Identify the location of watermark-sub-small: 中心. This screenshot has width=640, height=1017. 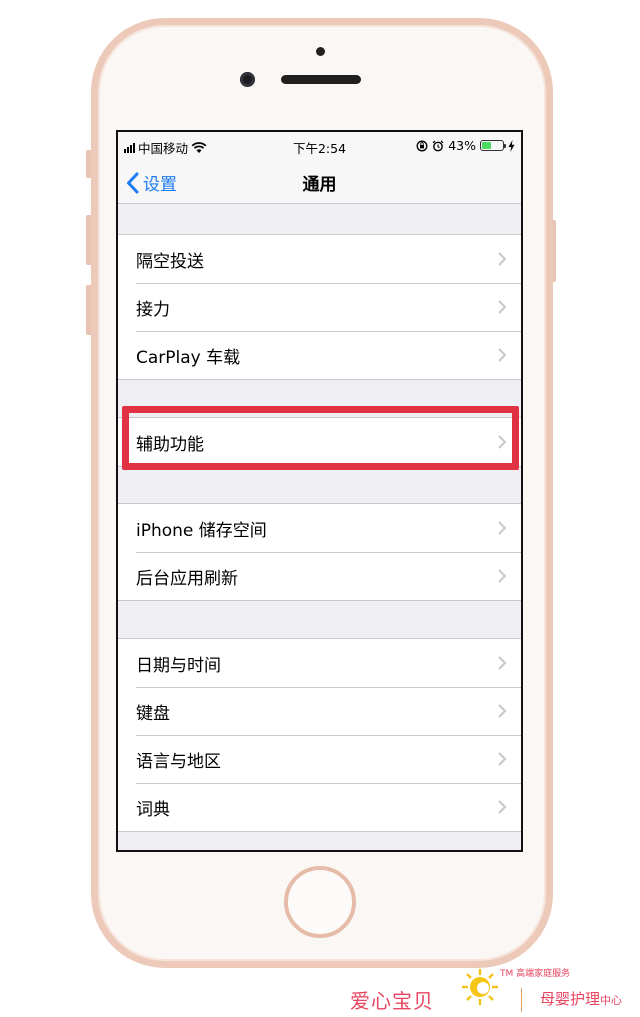
(611, 1000).